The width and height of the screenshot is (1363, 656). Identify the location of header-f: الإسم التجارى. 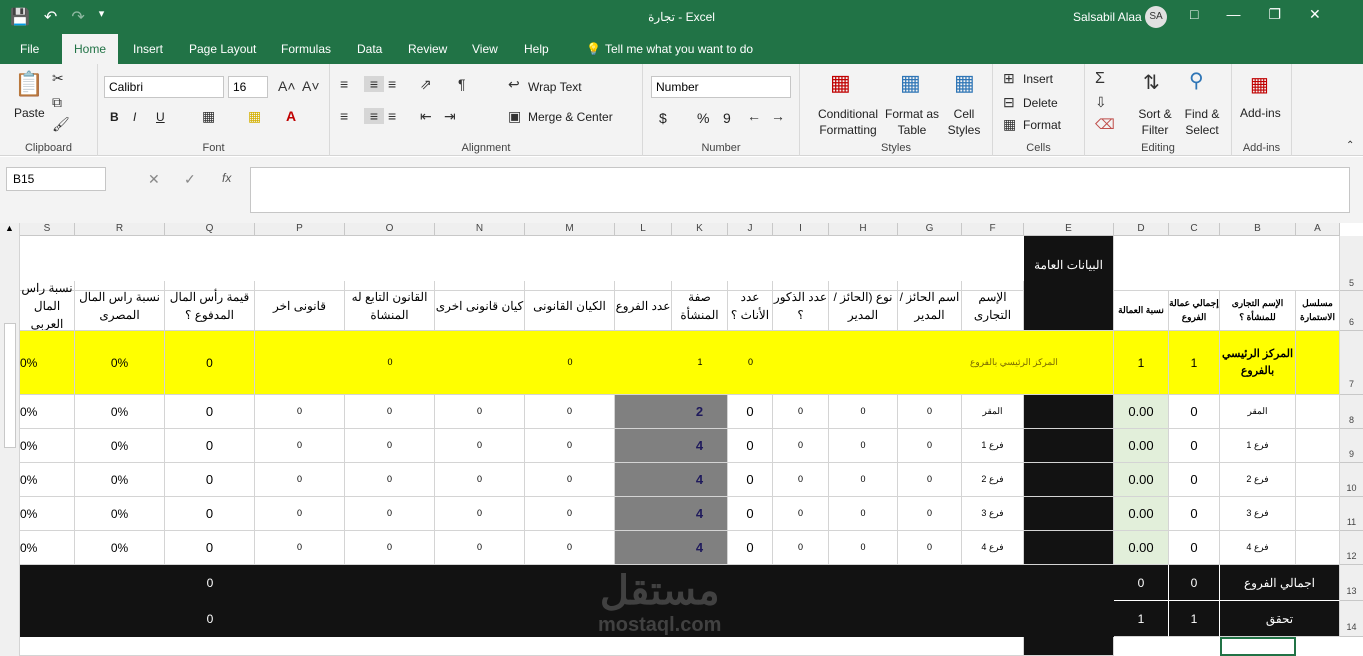
(993, 306).